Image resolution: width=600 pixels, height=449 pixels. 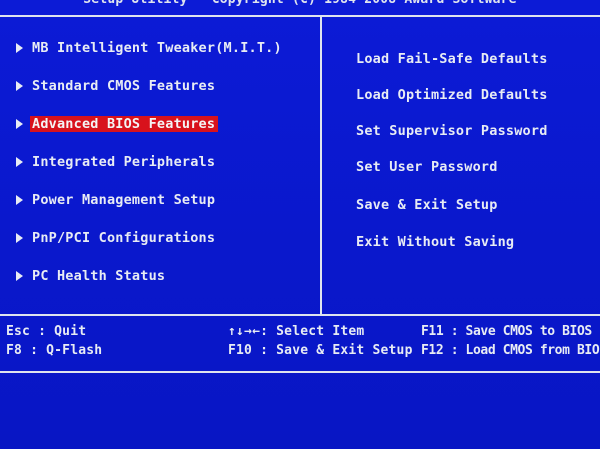 What do you see at coordinates (124, 124) in the screenshot?
I see `menu-item-label: Advanced BIOS Features` at bounding box center [124, 124].